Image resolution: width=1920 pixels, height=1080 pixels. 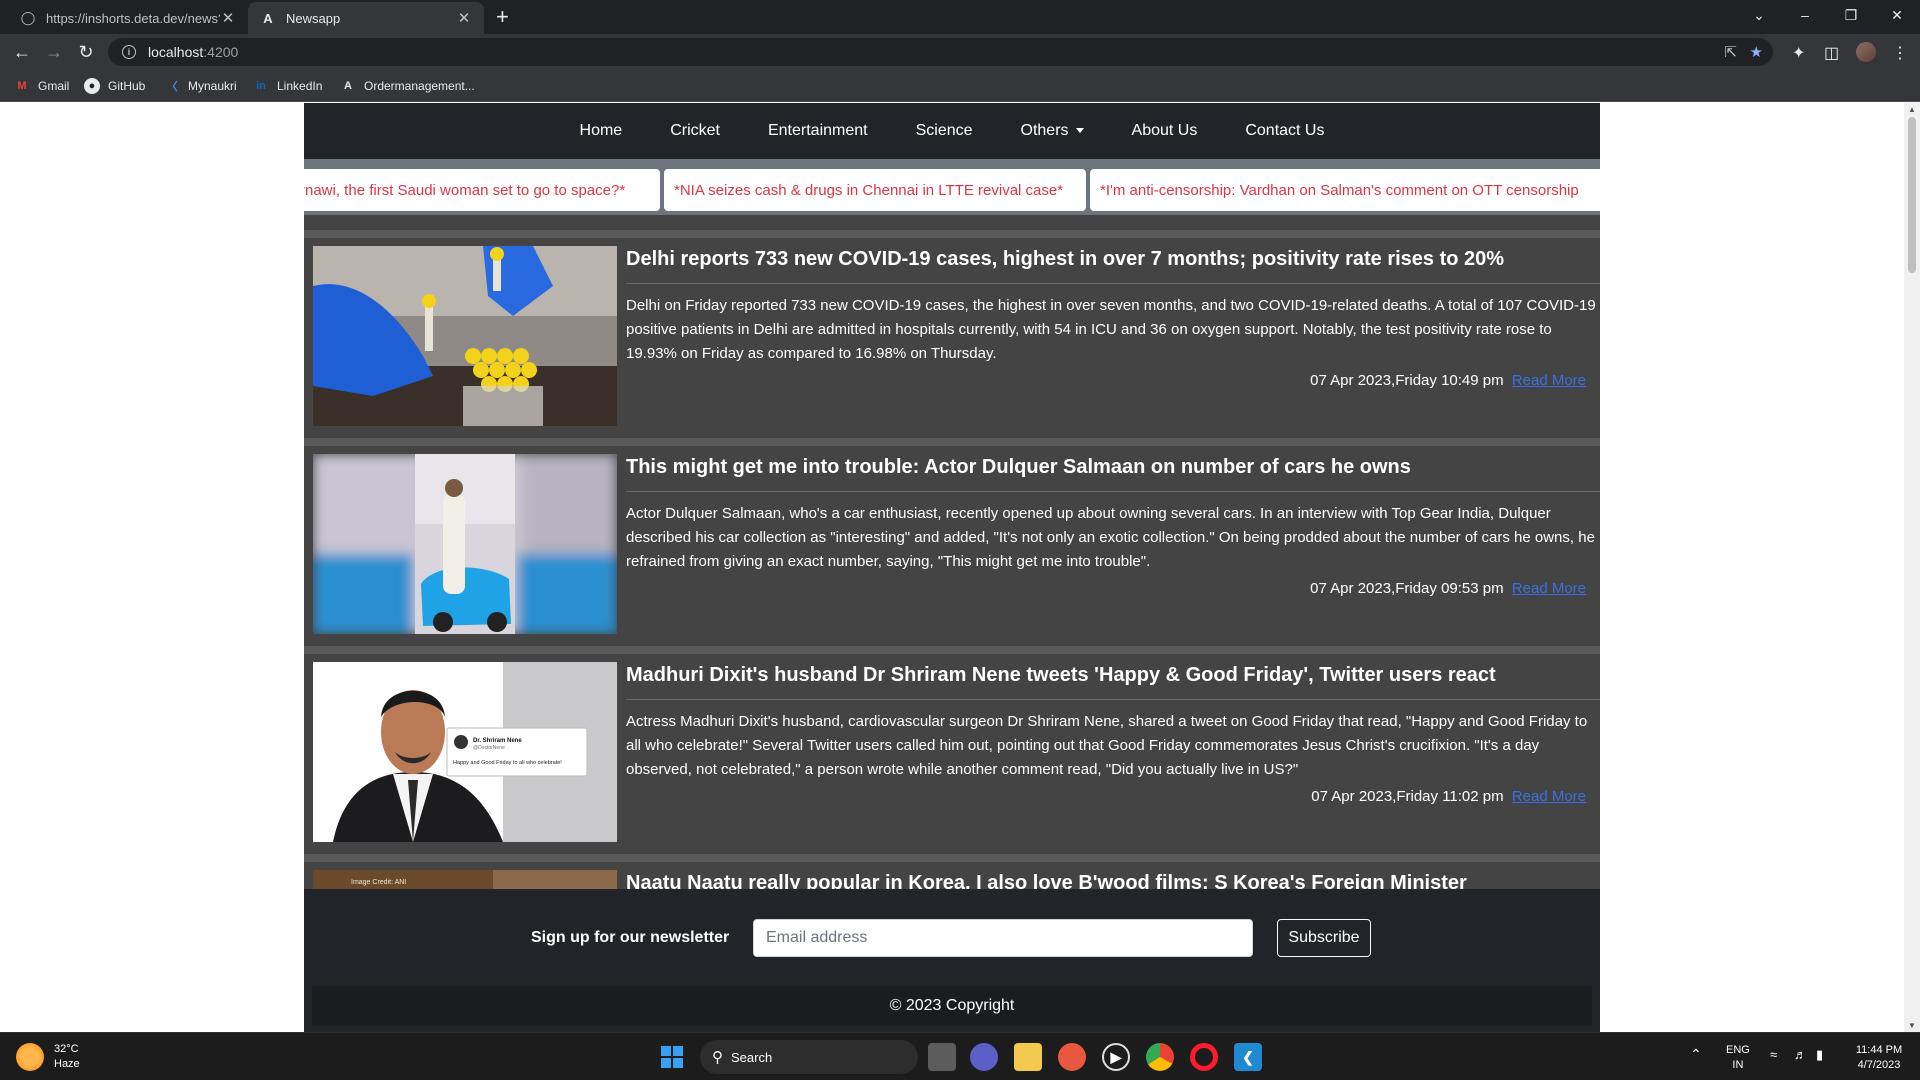 What do you see at coordinates (1028, 1057) in the screenshot?
I see `file-explorer-icon` at bounding box center [1028, 1057].